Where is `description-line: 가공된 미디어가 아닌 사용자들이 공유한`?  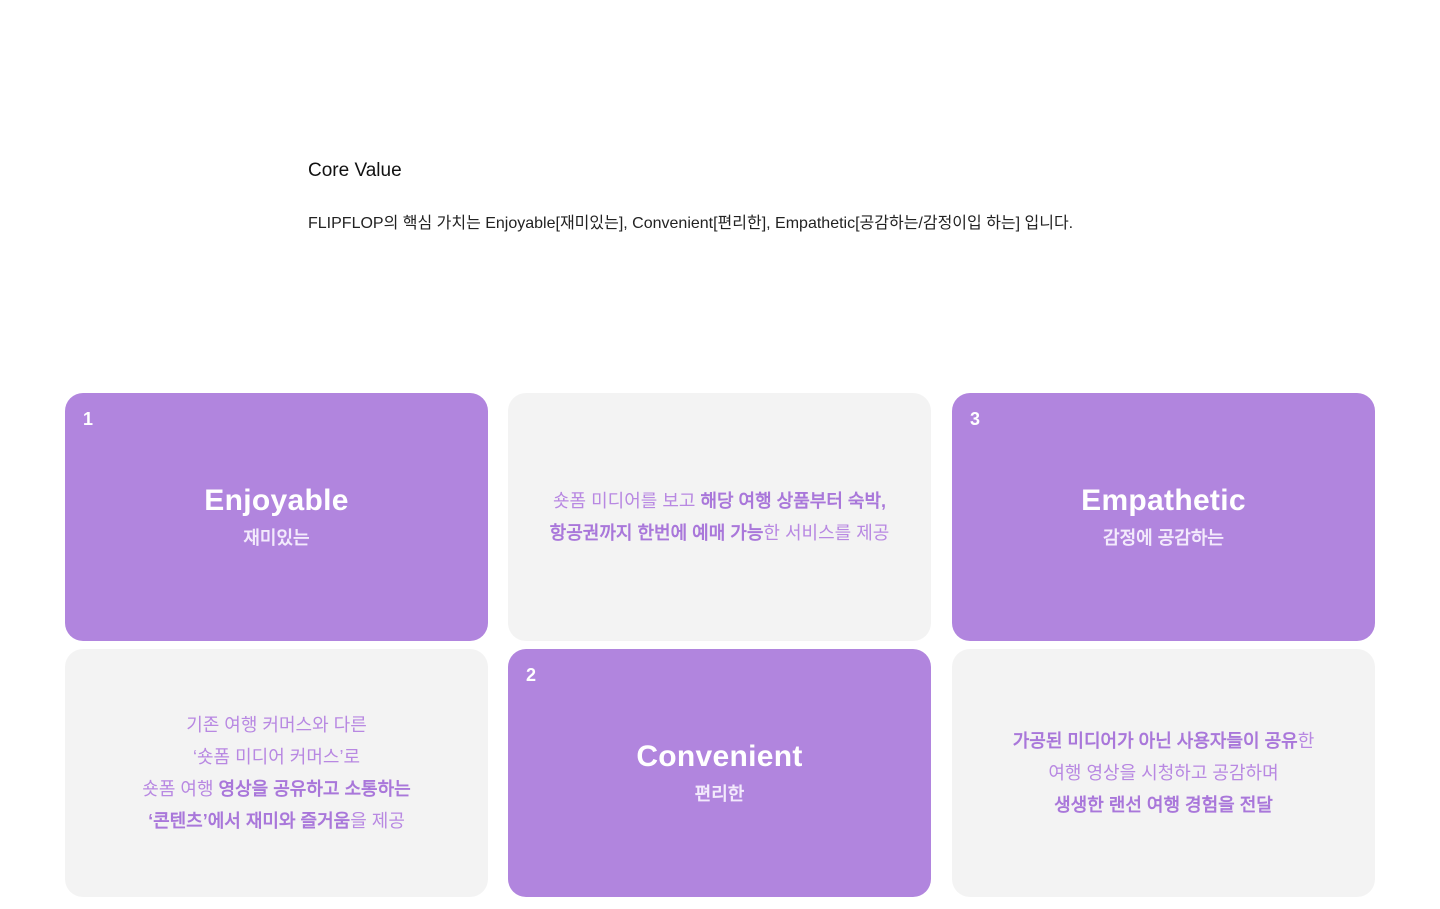 description-line: 가공된 미디어가 아닌 사용자들이 공유한 is located at coordinates (1164, 741).